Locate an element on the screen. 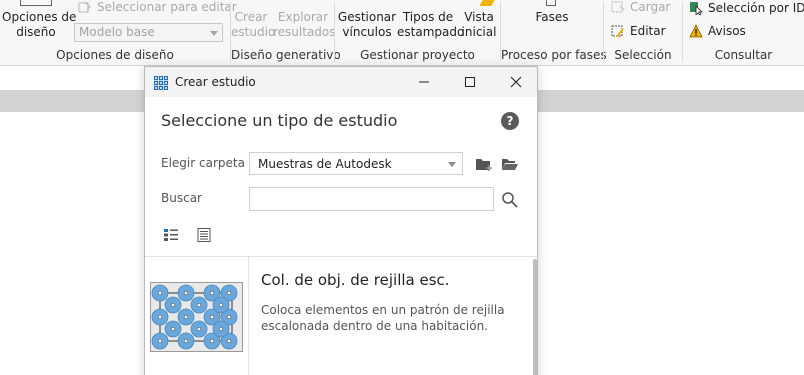  folder-select-value: Muestras de Autodesk is located at coordinates (325, 164).